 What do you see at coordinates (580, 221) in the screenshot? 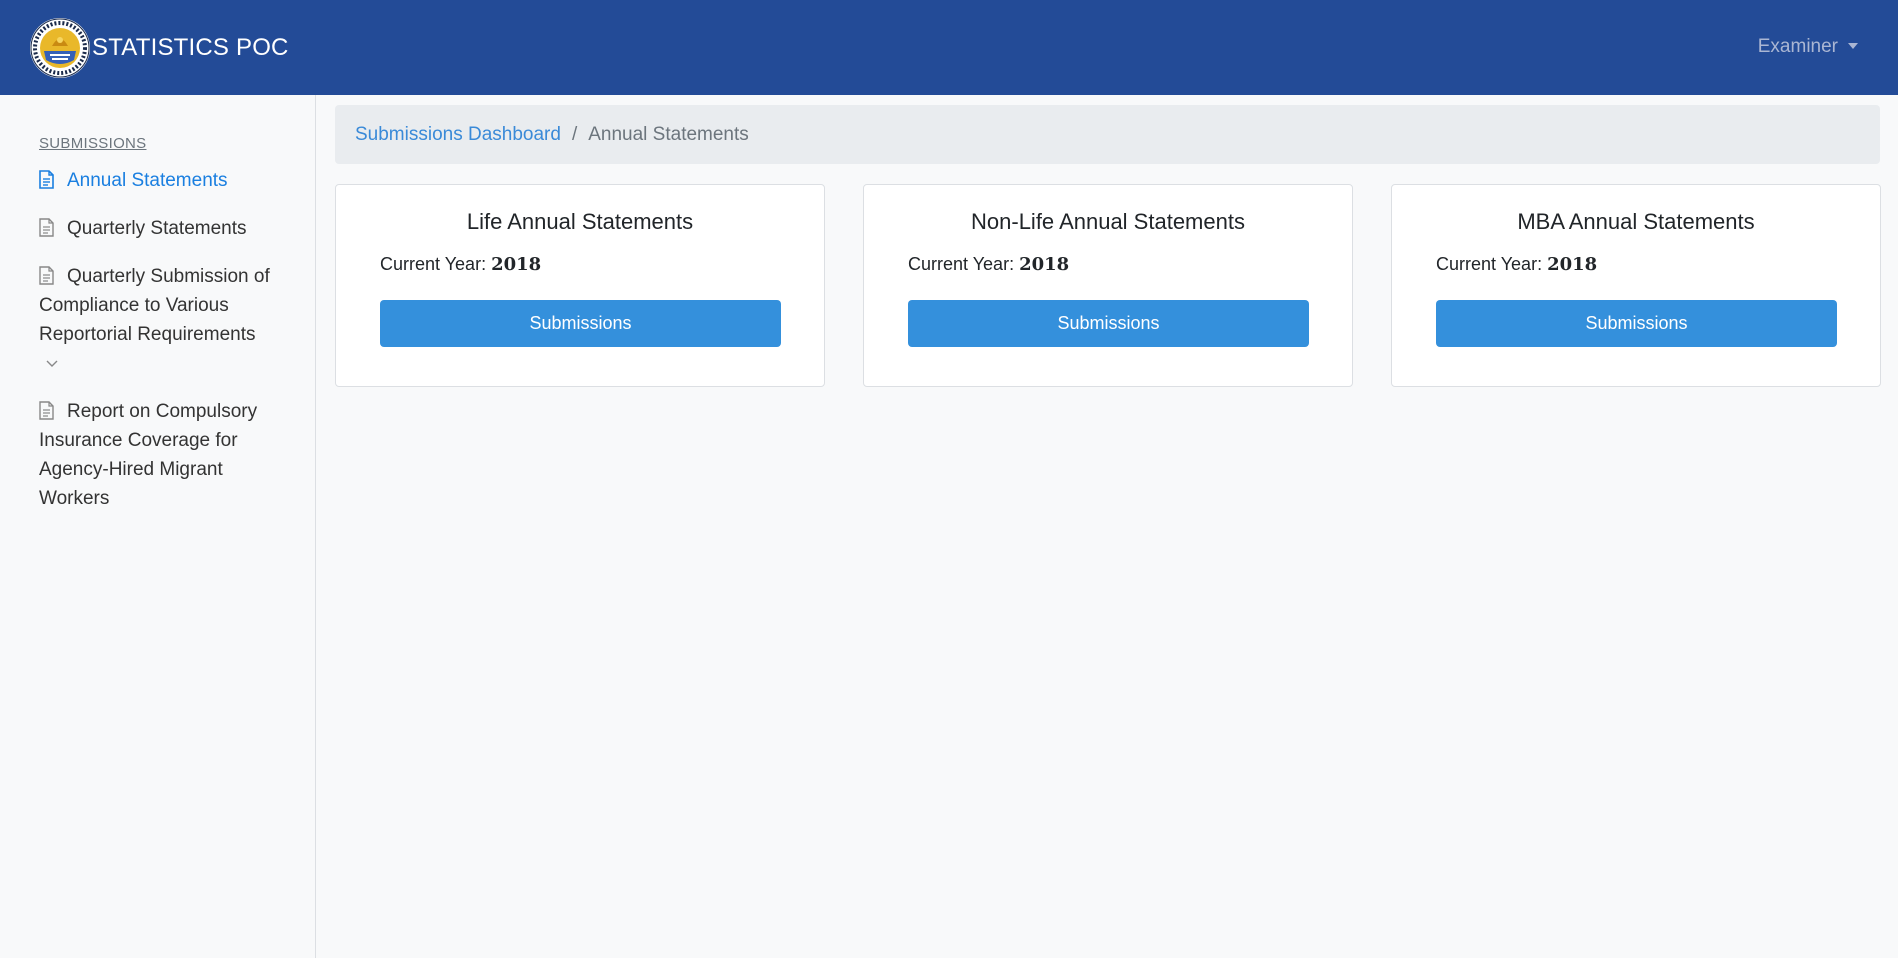
I see `card-title: Life Annual Statements` at bounding box center [580, 221].